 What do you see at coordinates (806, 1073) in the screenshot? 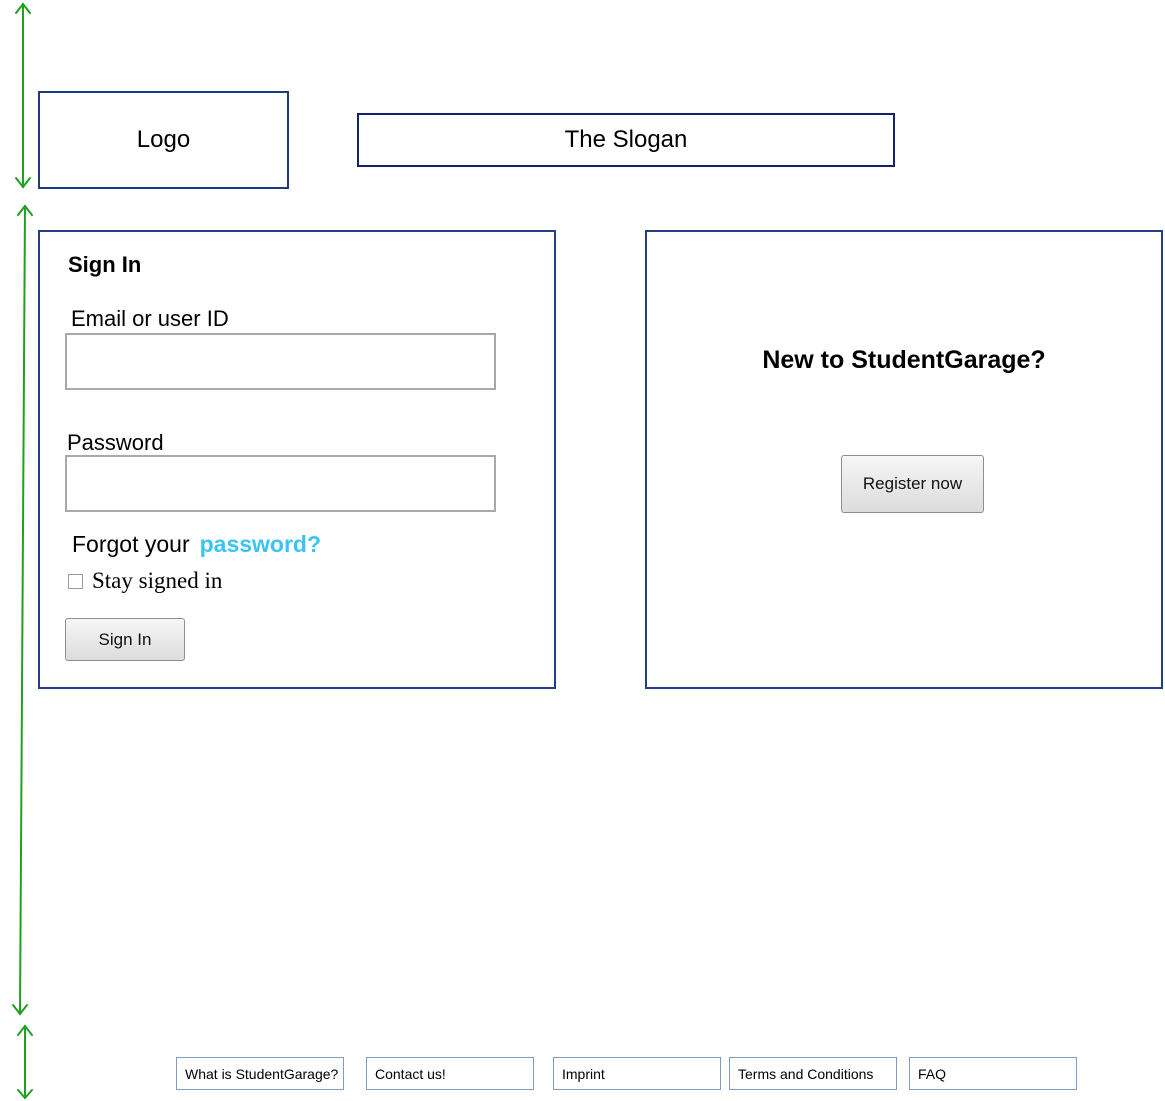
I see `footer-link-label: Terms and Conditions` at bounding box center [806, 1073].